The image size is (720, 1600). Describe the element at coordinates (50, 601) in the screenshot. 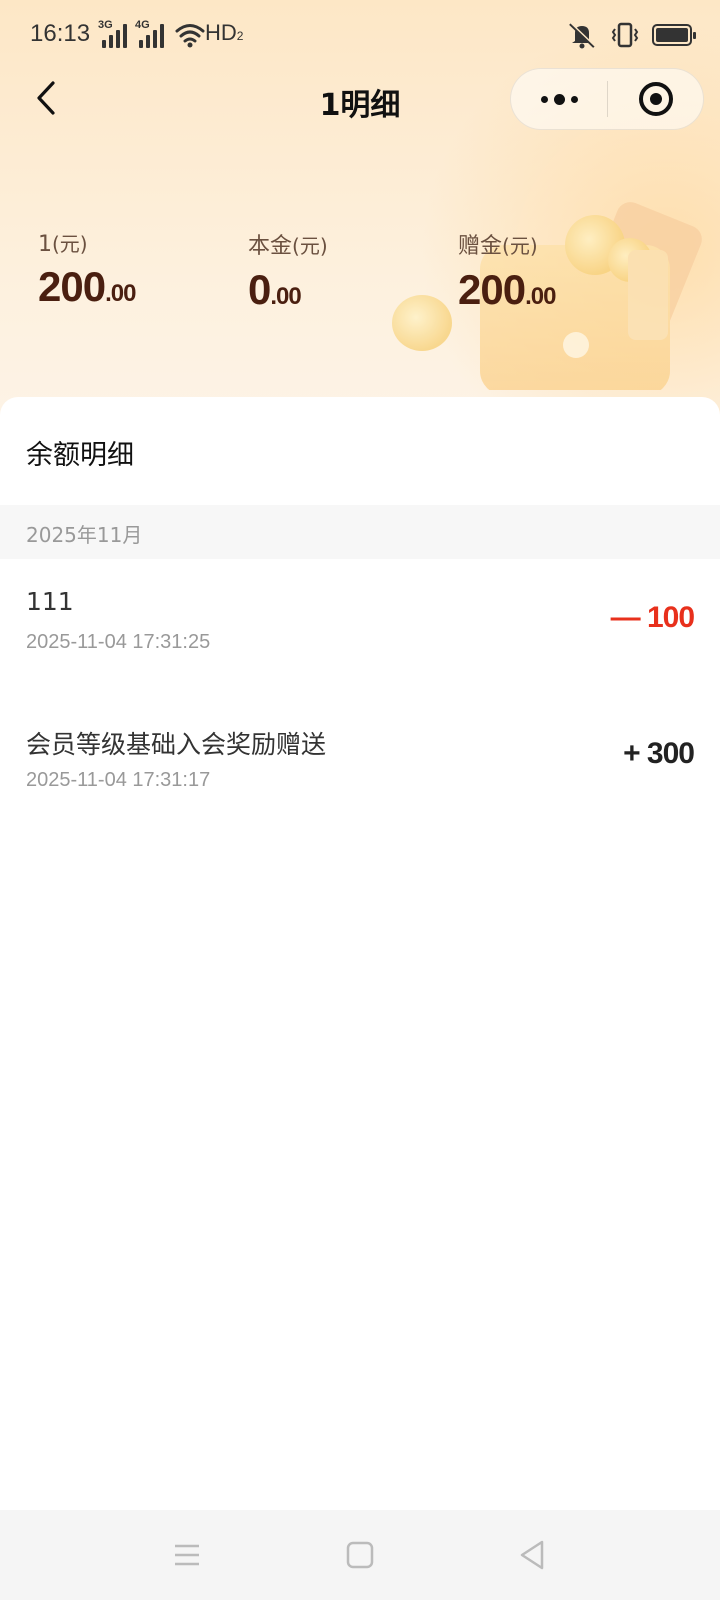

I see `transaction-title: 111` at that location.